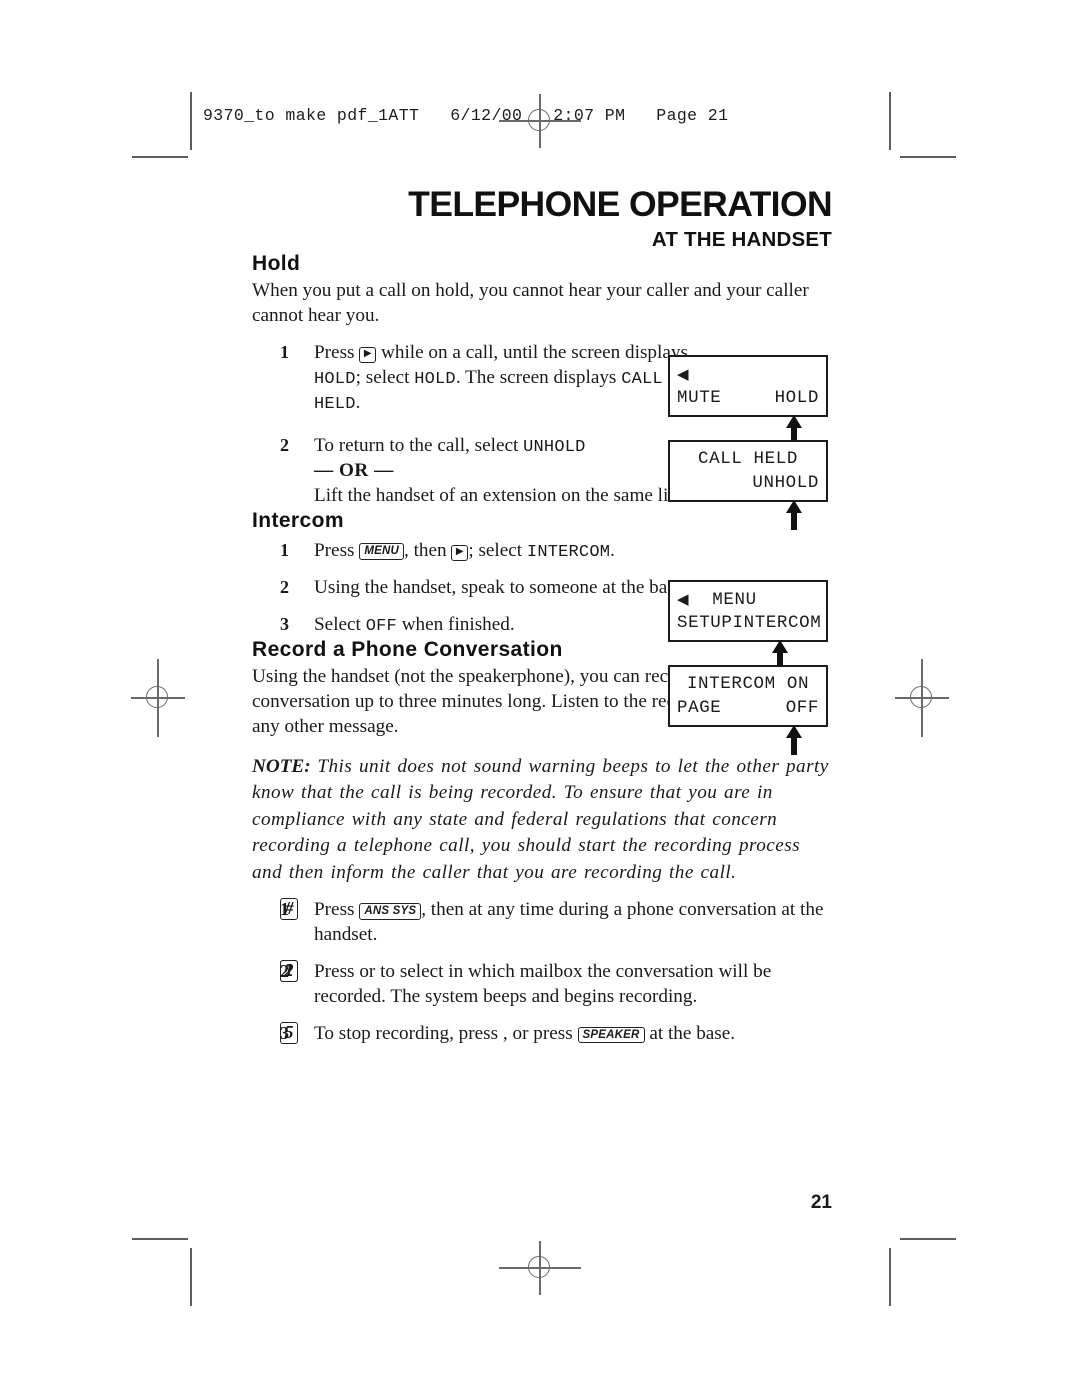  Describe the element at coordinates (289, 971) in the screenshot. I see `digit-2-key-icon: 2` at that location.